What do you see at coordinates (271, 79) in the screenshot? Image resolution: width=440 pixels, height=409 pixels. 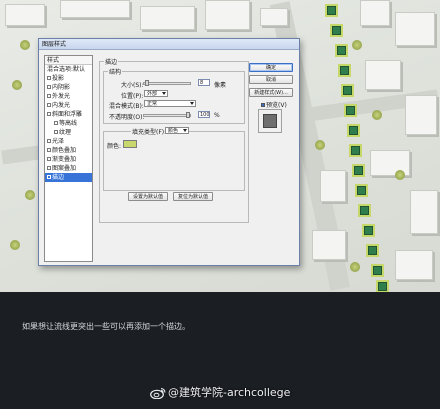 I see `cancel-button: 取消` at bounding box center [271, 79].